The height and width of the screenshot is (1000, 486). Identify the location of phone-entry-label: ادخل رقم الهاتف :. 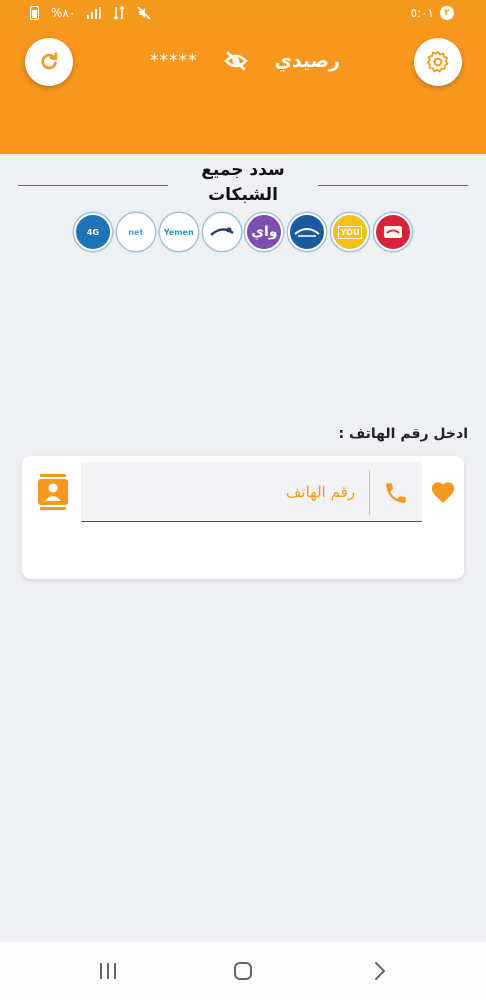
(403, 434).